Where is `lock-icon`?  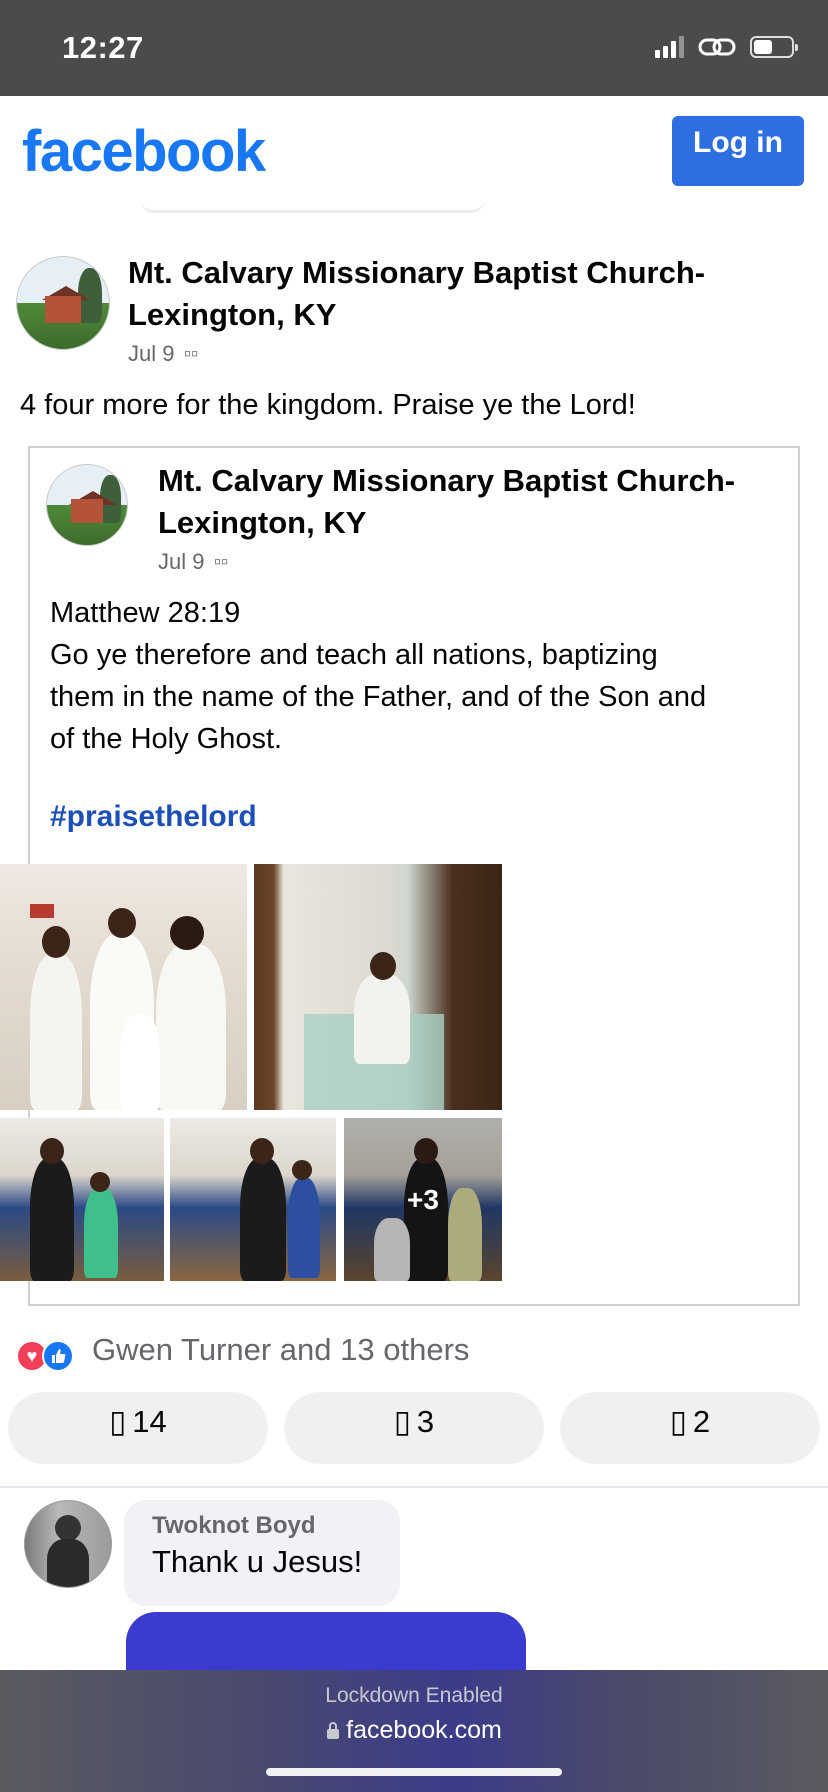 lock-icon is located at coordinates (333, 1730).